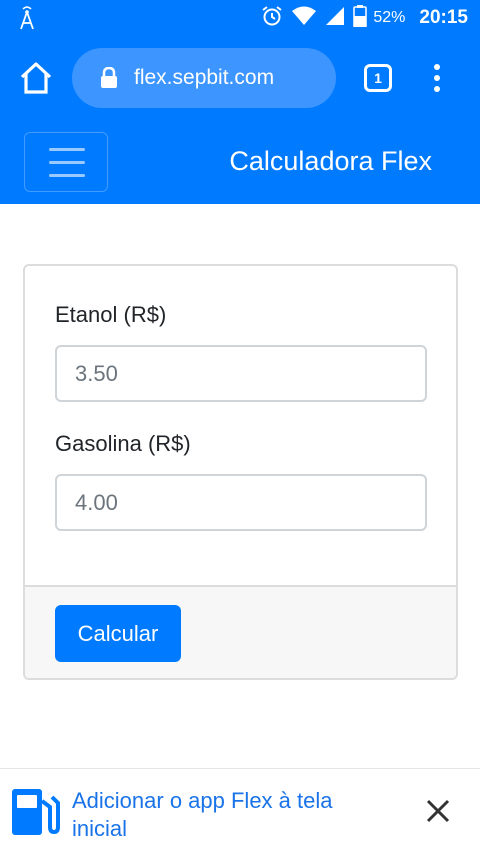 This screenshot has width=480, height=854. I want to click on cell-signal-icon, so click(335, 18).